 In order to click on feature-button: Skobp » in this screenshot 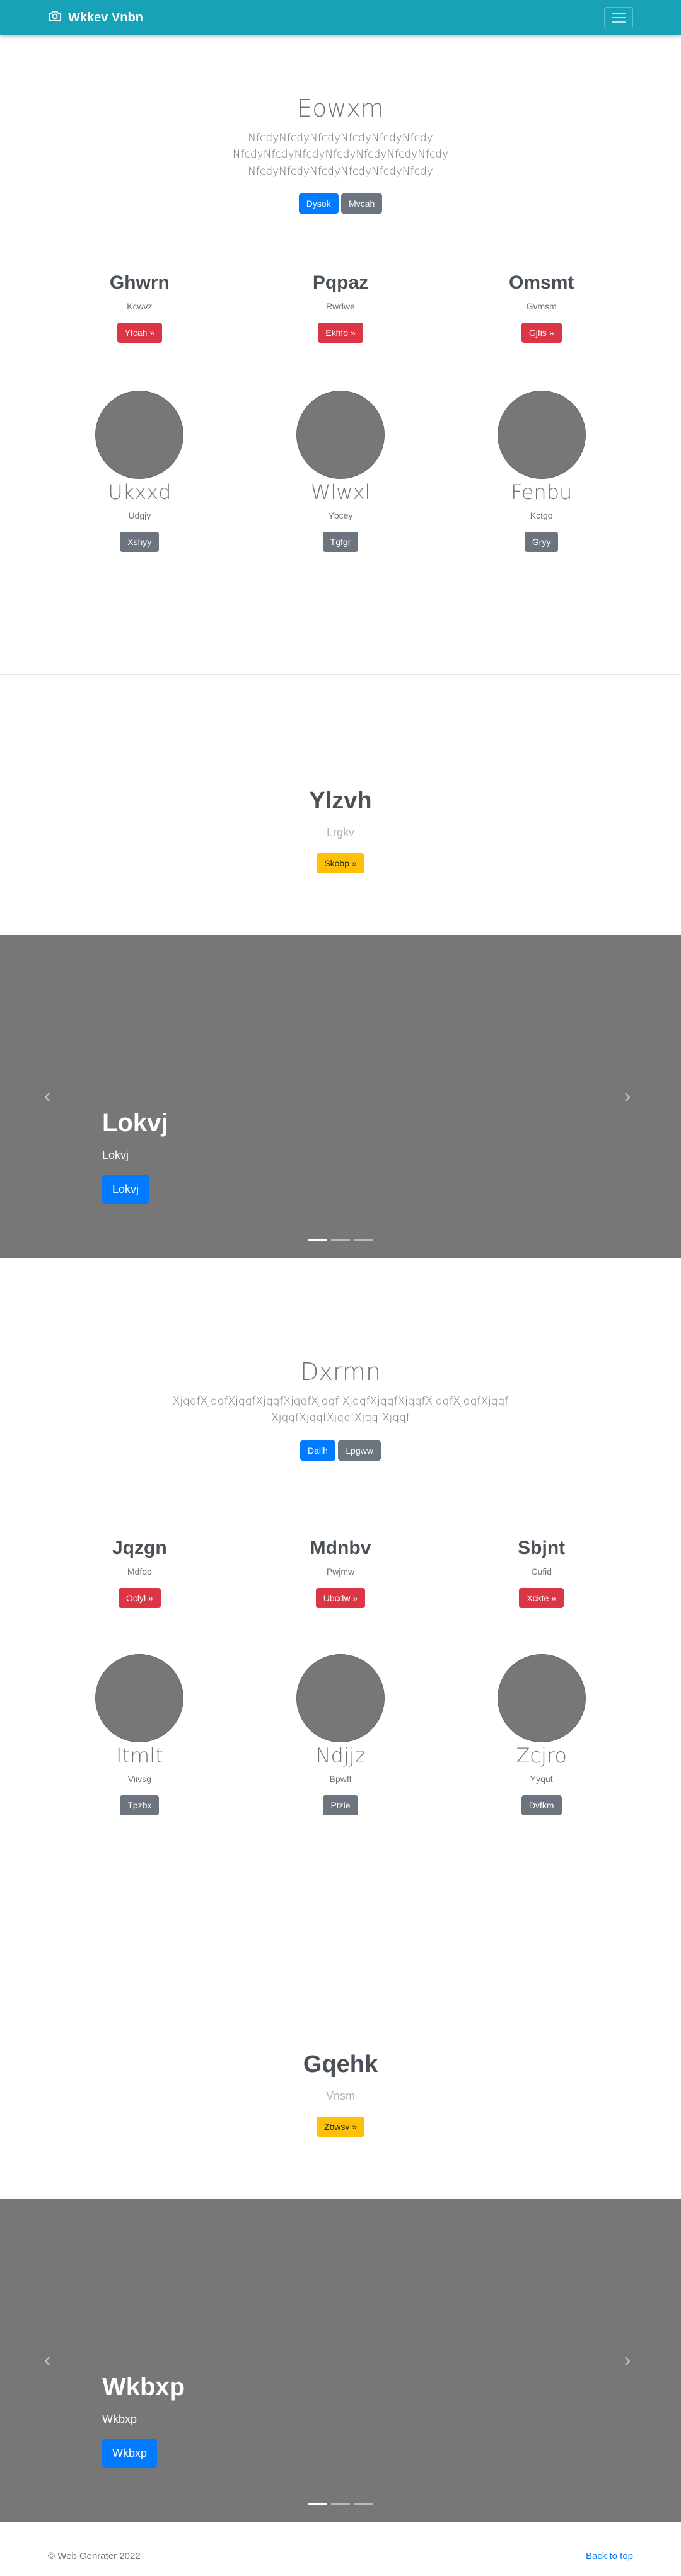, I will do `click(340, 863)`.